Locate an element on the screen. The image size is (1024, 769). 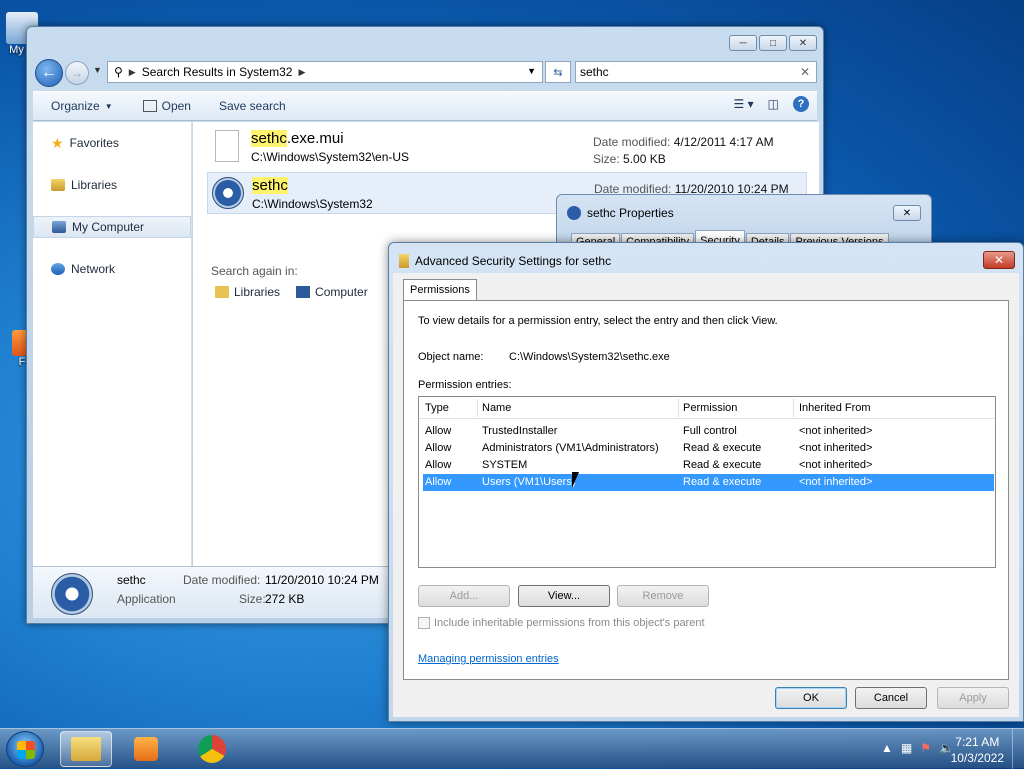
show-hidden-icons-icon: ▲ is located at coordinates (887, 748).